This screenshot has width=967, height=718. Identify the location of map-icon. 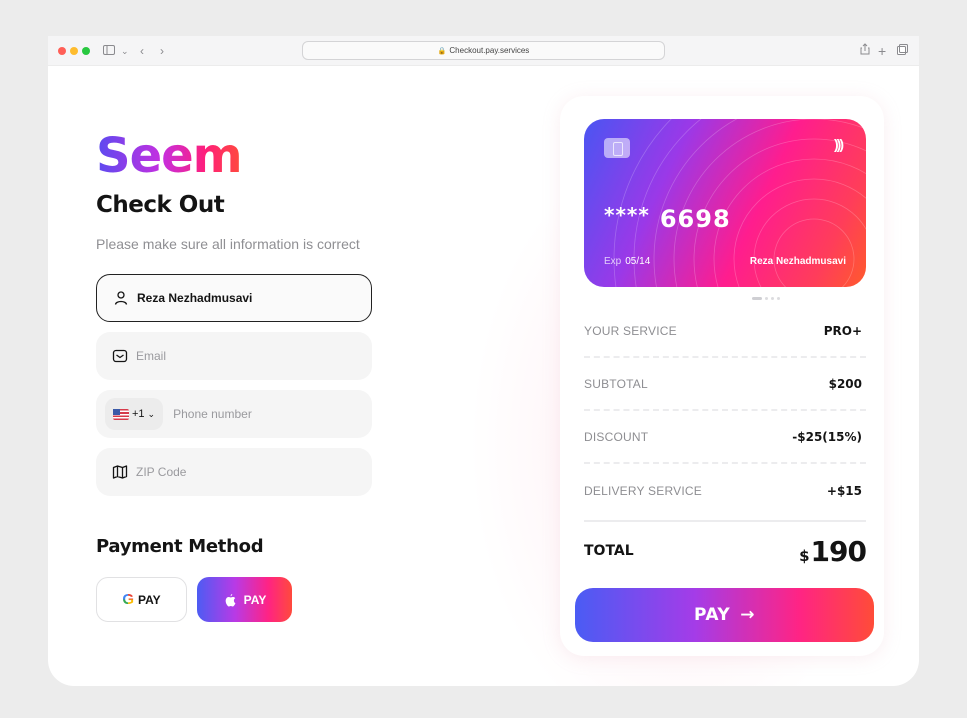
(120, 472).